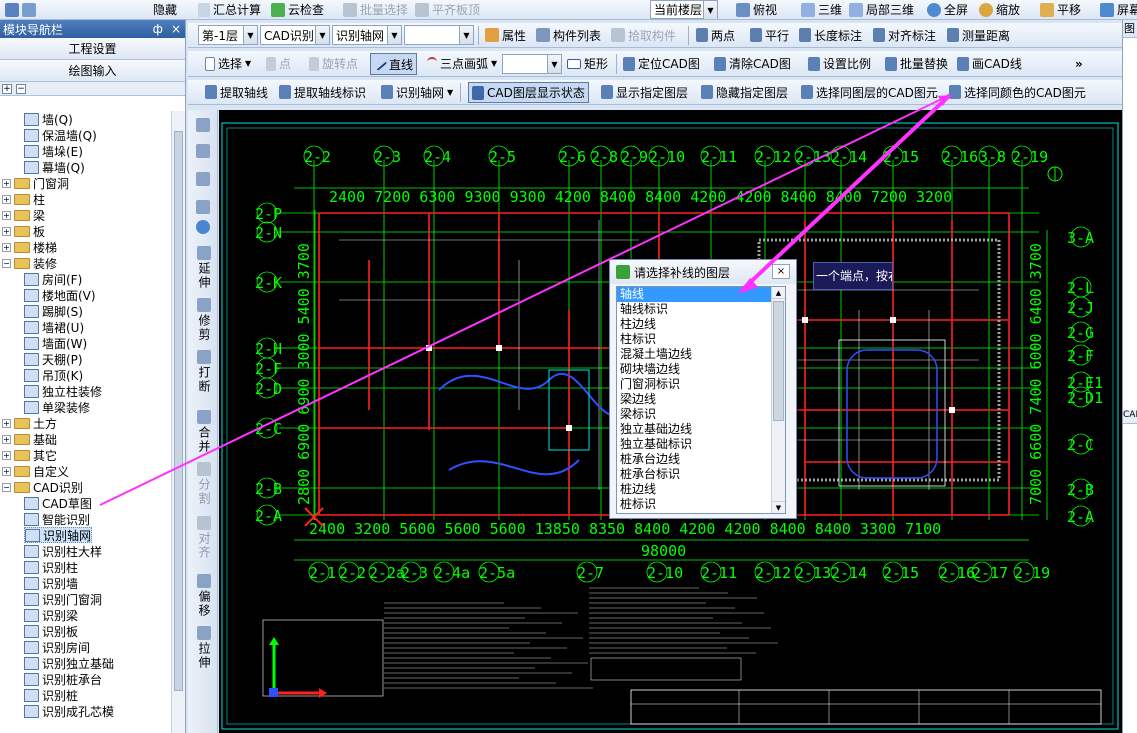 This screenshot has height=733, width=1137. Describe the element at coordinates (51, 695) in the screenshot. I see `tree-item: 识别桩` at that location.